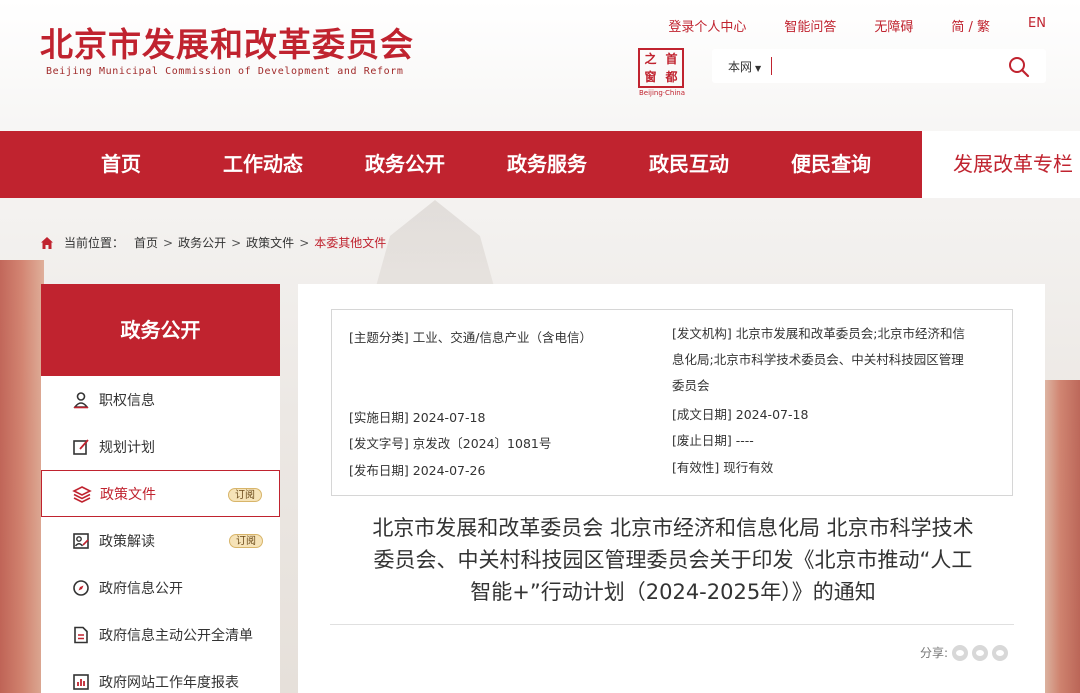 The height and width of the screenshot is (693, 1080). What do you see at coordinates (881, 66) in the screenshot?
I see `search-input` at bounding box center [881, 66].